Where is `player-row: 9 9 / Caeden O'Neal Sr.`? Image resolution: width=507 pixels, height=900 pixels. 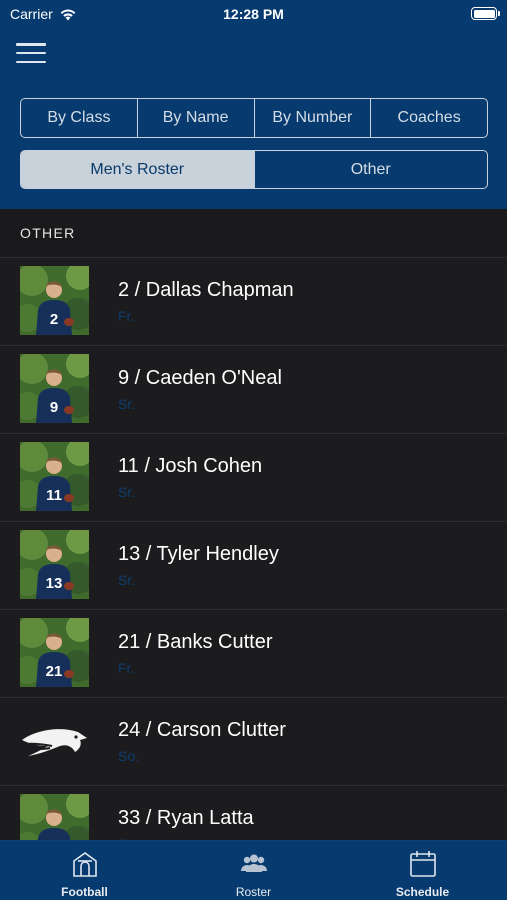 player-row: 9 9 / Caeden O'Neal Sr. is located at coordinates (253, 389).